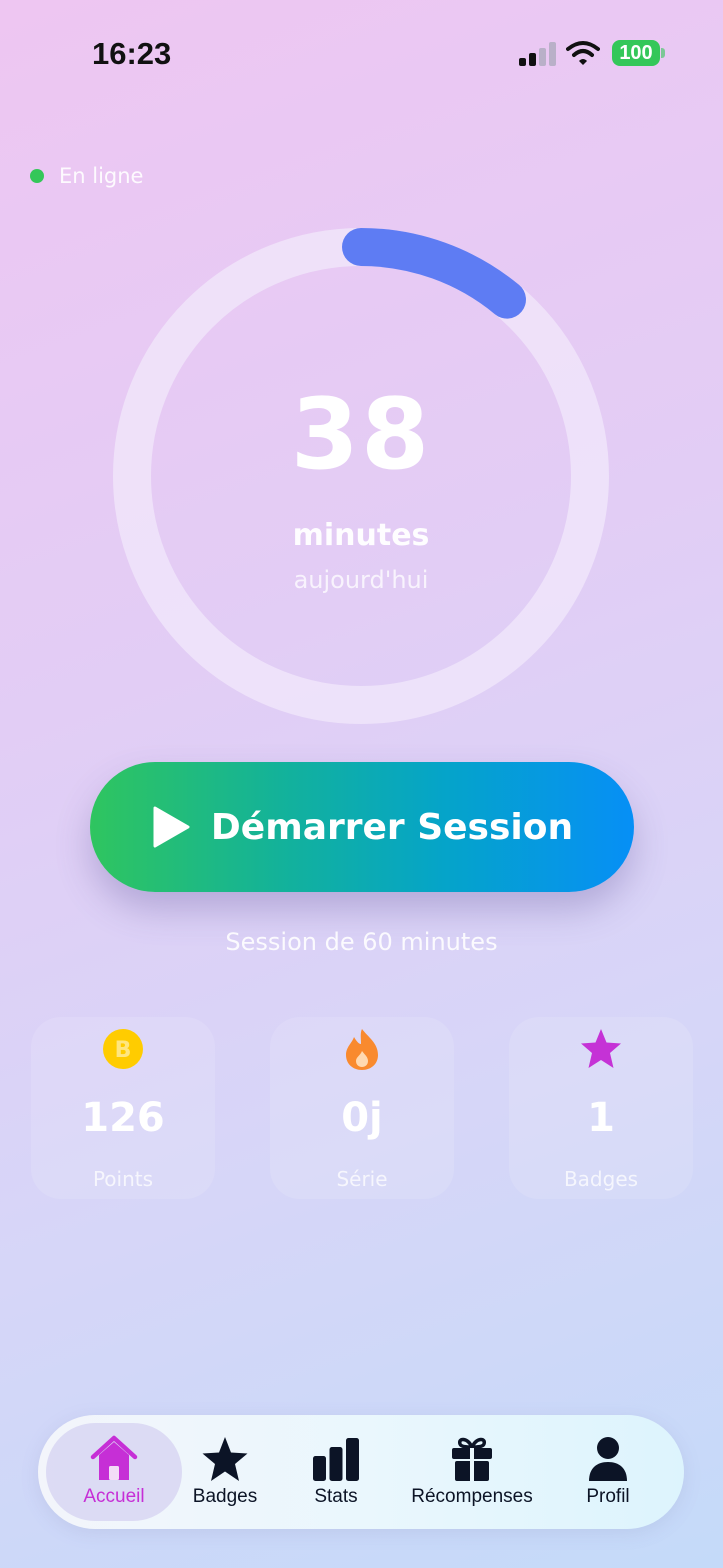 This screenshot has width=723, height=1568. What do you see at coordinates (336, 1459) in the screenshot?
I see `bar-chart-icon` at bounding box center [336, 1459].